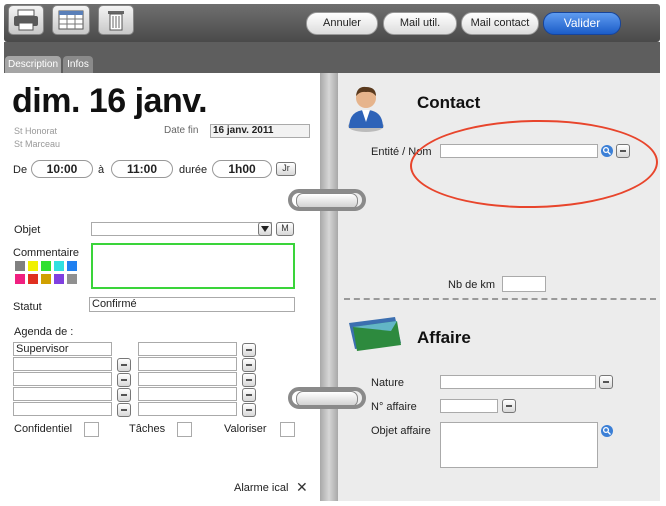  What do you see at coordinates (192, 304) in the screenshot?
I see `status-field: Confirmé` at bounding box center [192, 304].